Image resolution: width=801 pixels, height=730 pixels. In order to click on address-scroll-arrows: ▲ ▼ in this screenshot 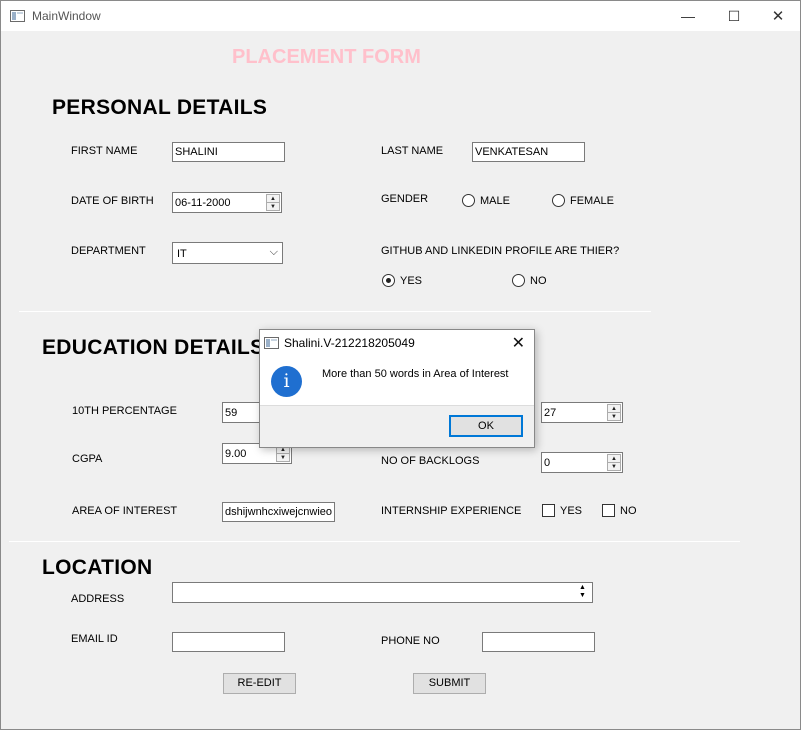, I will do `click(583, 592)`.